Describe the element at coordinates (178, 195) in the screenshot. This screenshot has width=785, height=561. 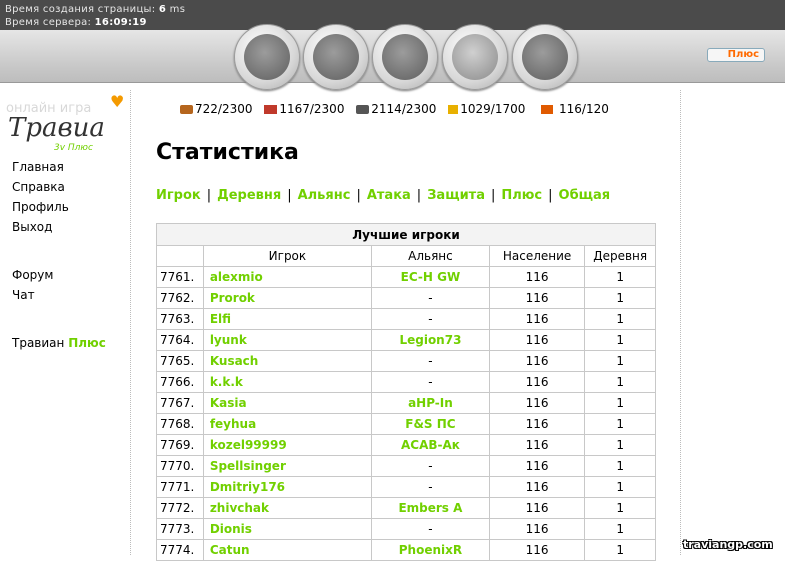
I see `tab-player: Игрок` at that location.